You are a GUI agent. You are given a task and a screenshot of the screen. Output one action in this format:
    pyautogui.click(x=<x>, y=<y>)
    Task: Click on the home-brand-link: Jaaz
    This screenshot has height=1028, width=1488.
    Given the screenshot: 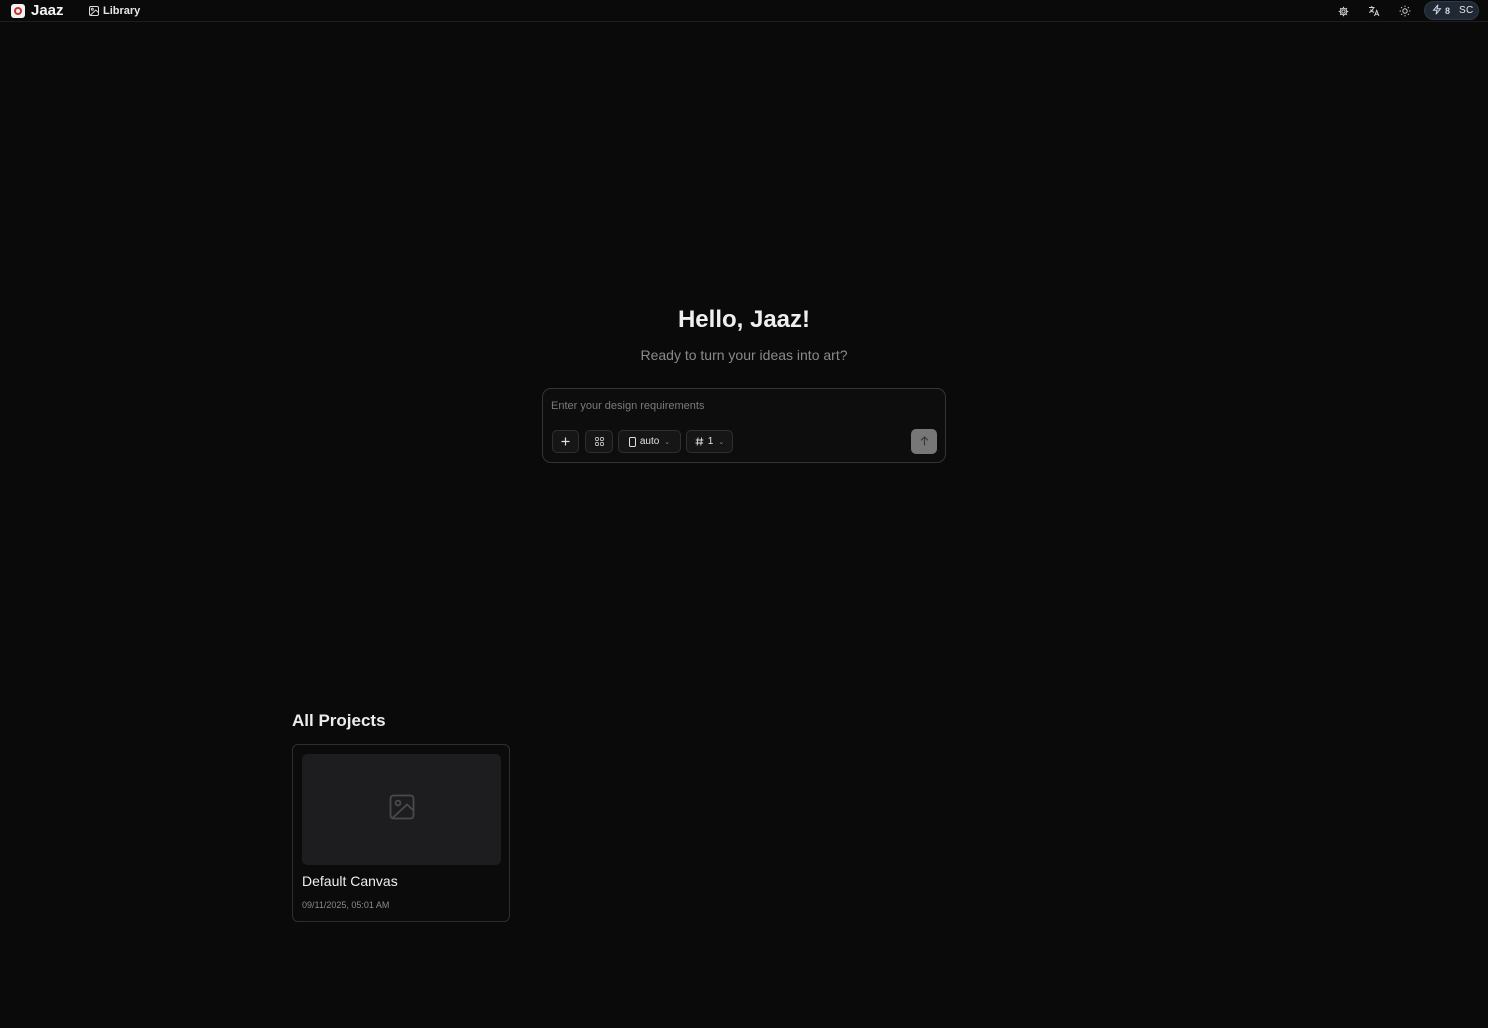 What is the action you would take?
    pyautogui.click(x=37, y=11)
    